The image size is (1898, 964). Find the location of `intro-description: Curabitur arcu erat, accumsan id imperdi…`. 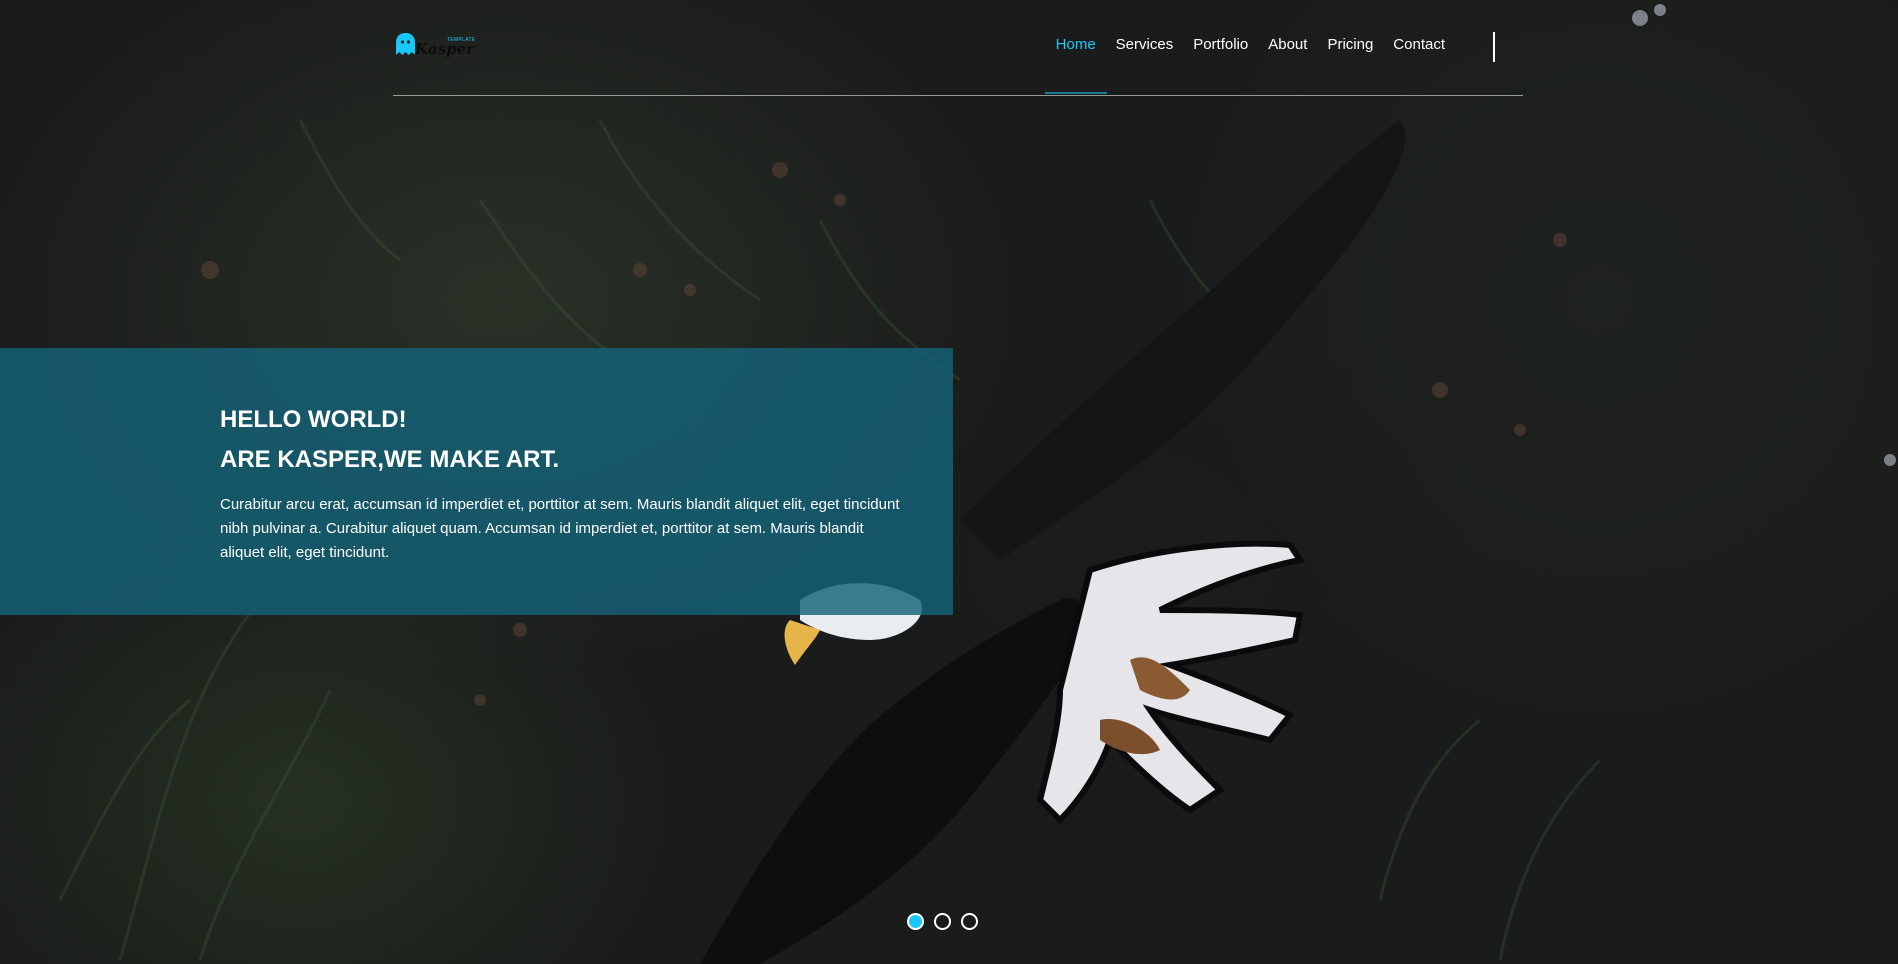

intro-description: Curabitur arcu erat, accumsan id imperdi… is located at coordinates (560, 528).